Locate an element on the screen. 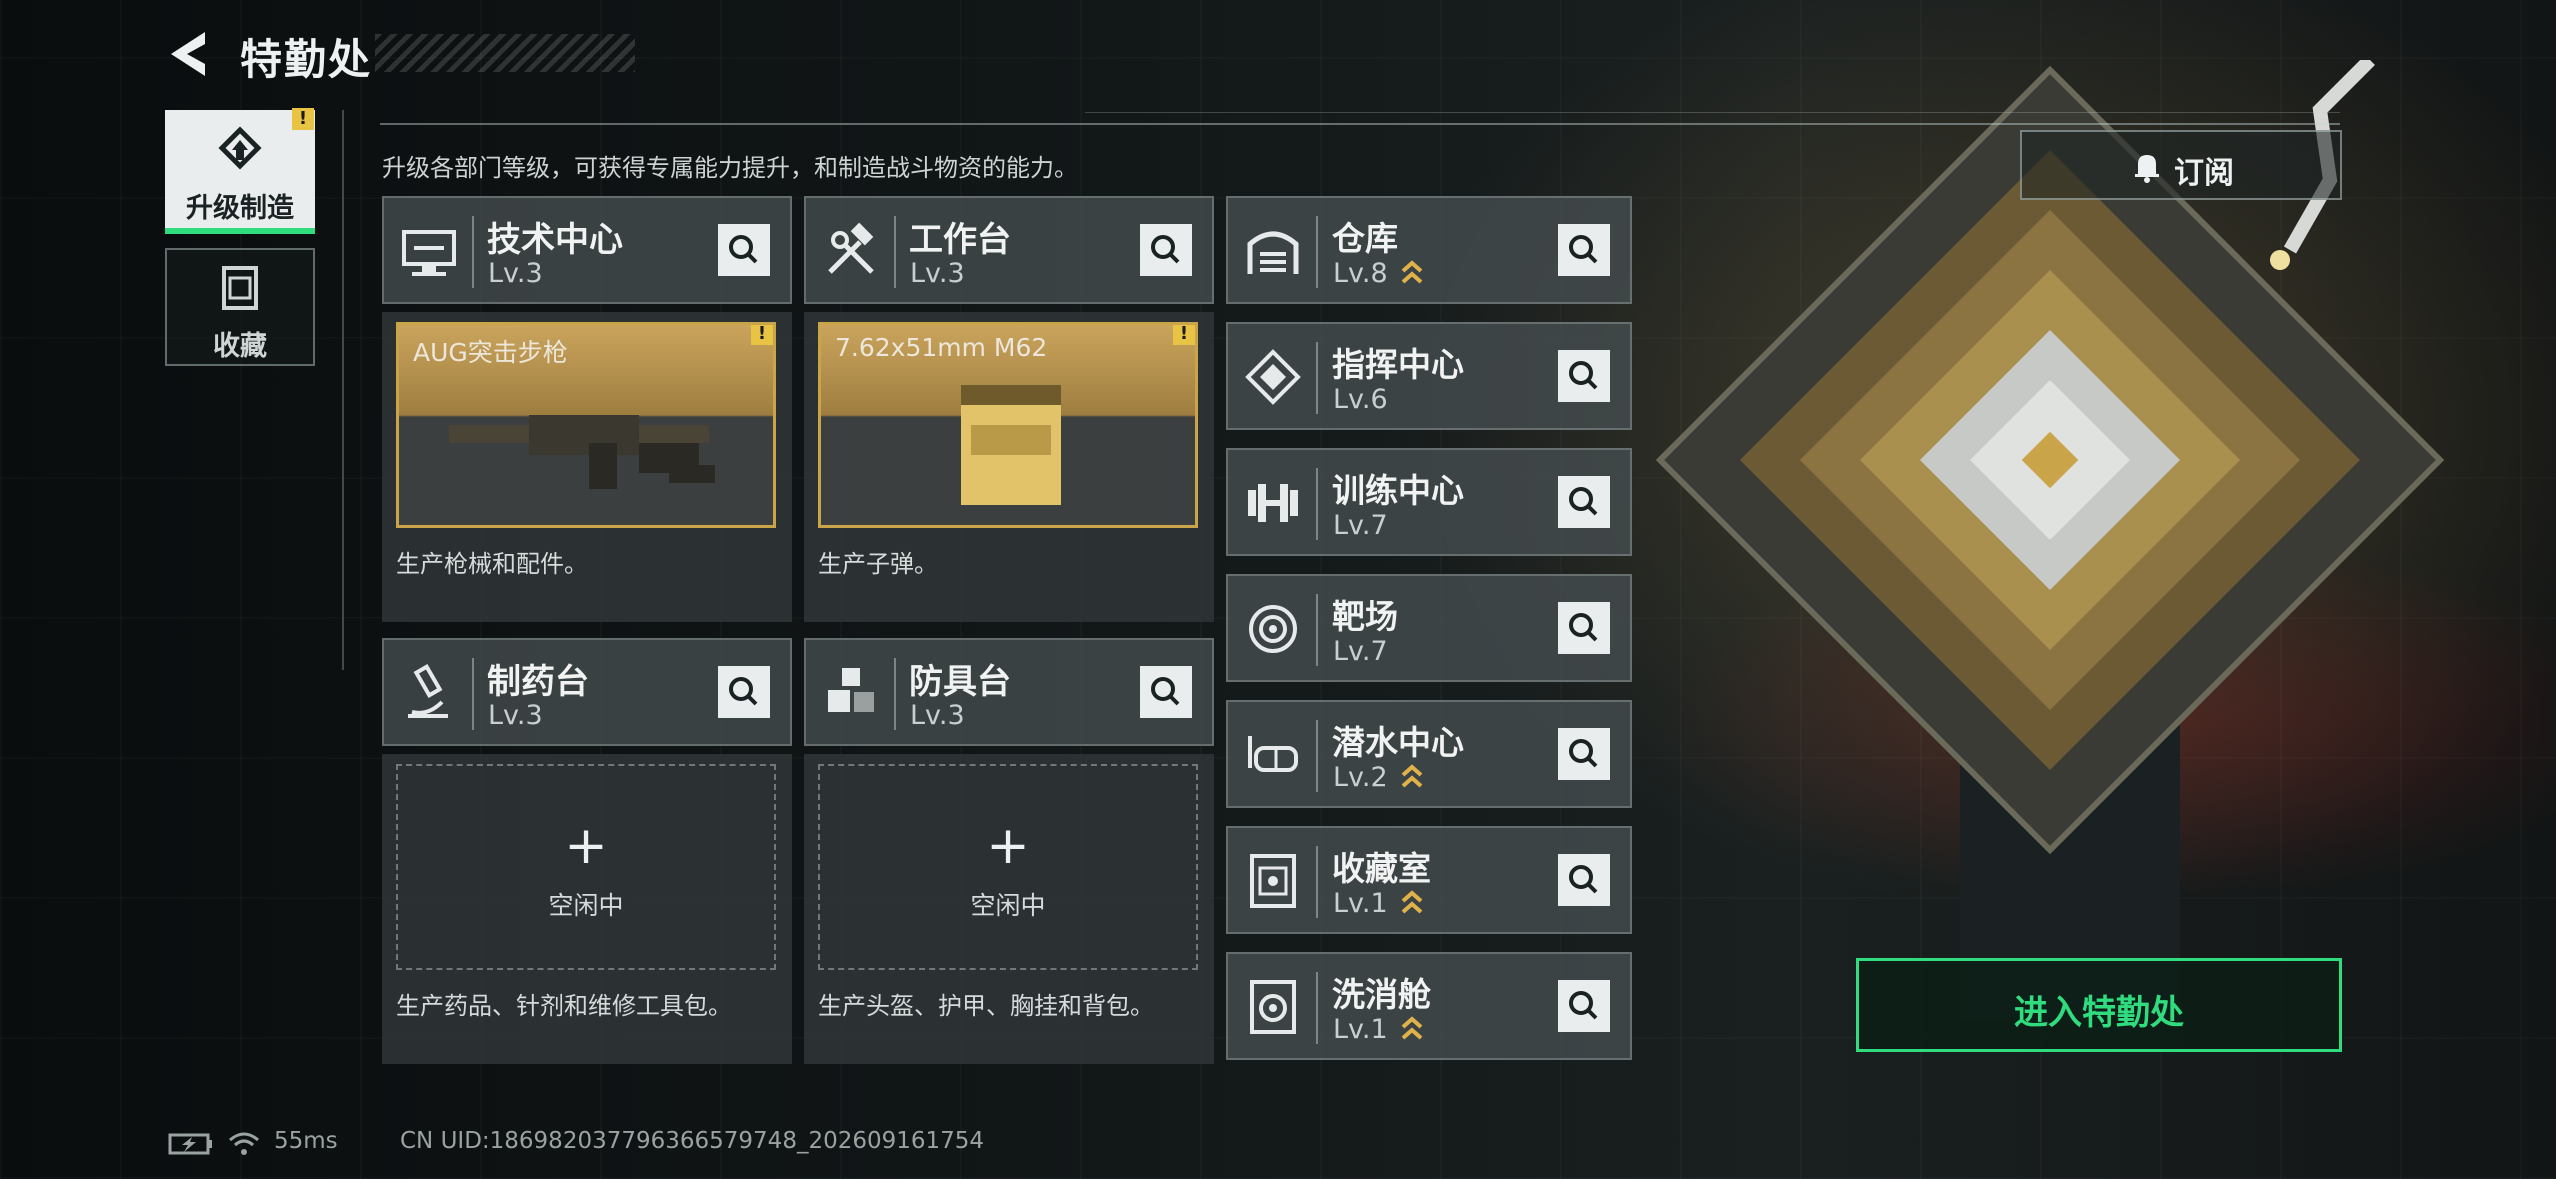 This screenshot has width=2556, height=1179. facility-body: AUG突击步枪 ! 生产枪械和配件。 is located at coordinates (587, 467).